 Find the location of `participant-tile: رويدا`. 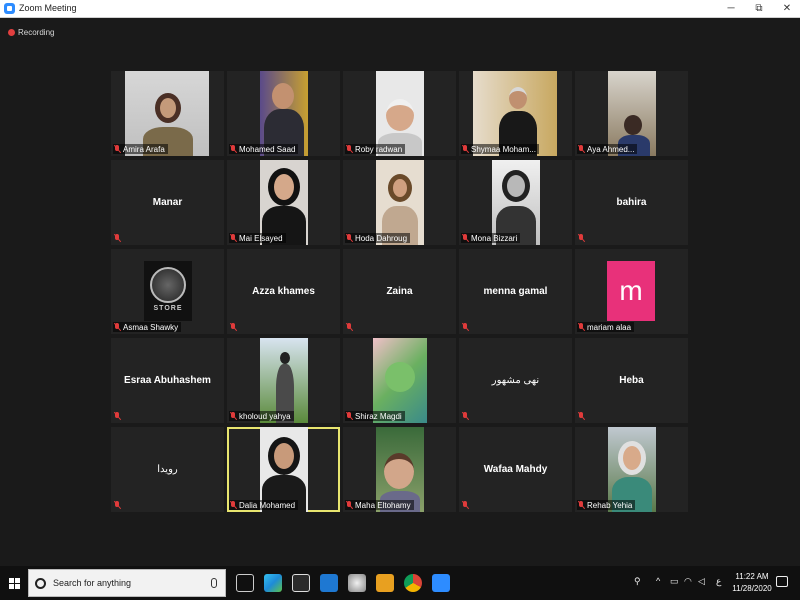

participant-tile: رويدا is located at coordinates (167, 469).